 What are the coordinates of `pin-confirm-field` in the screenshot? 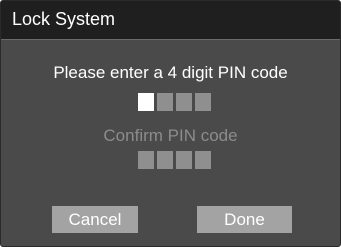 It's located at (174, 160).